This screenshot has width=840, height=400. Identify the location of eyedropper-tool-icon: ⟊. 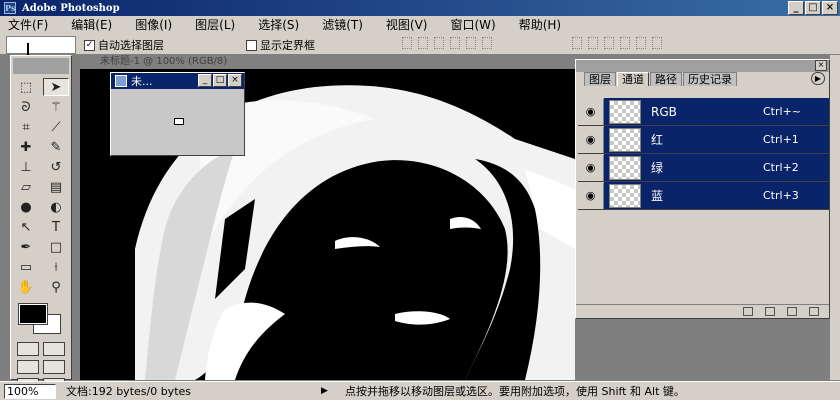
(56, 267).